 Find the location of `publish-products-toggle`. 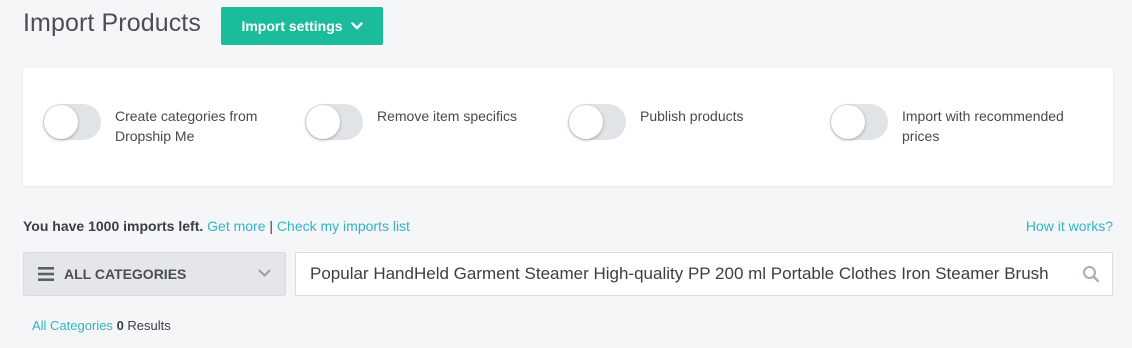

publish-products-toggle is located at coordinates (597, 122).